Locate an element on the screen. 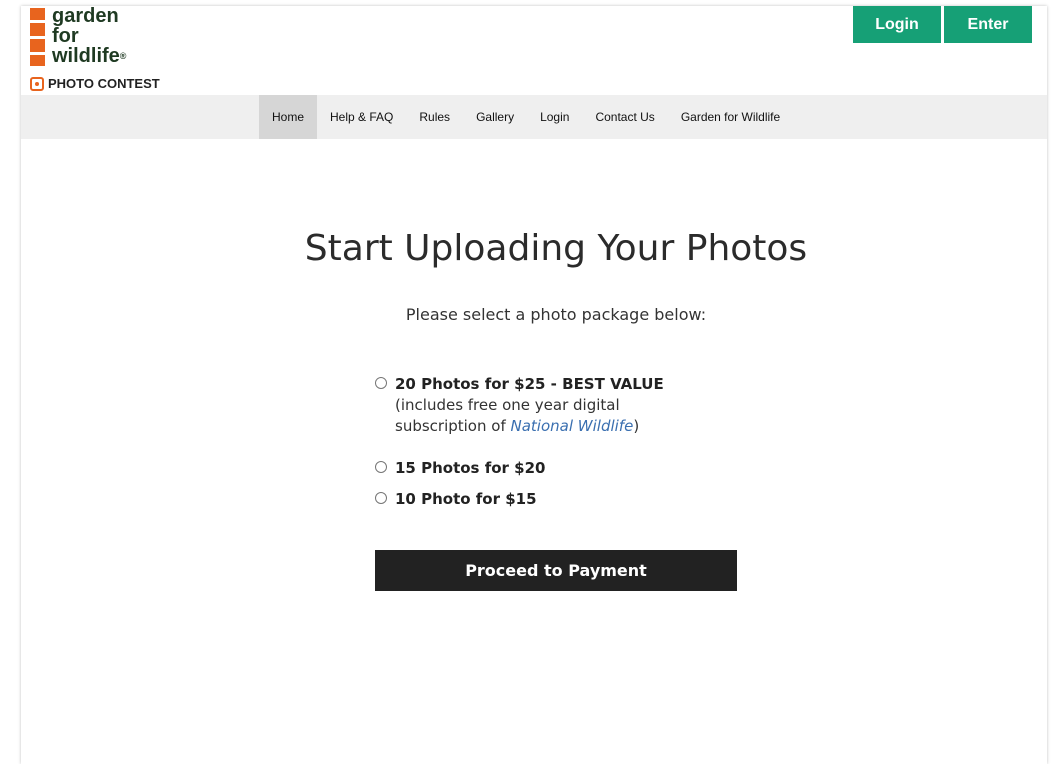 This screenshot has height=764, width=1056. page-title: Start Uploading Your Photos is located at coordinates (556, 248).